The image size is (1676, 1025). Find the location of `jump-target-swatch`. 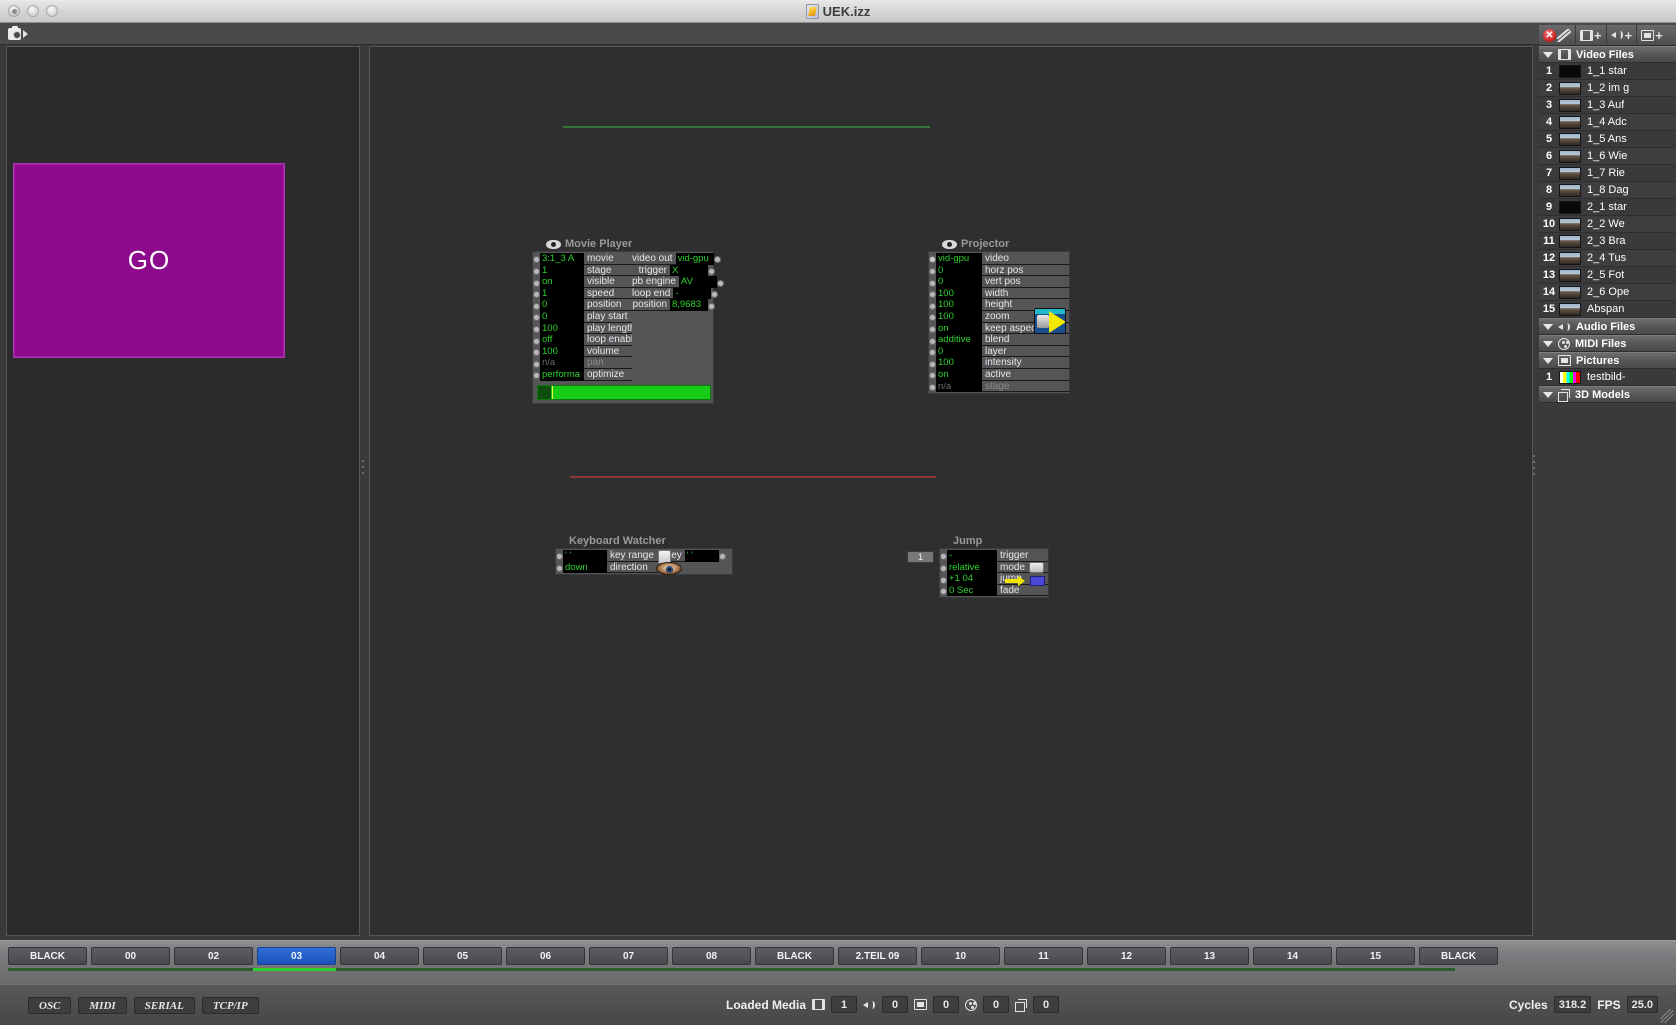

jump-target-swatch is located at coordinates (1037, 581).